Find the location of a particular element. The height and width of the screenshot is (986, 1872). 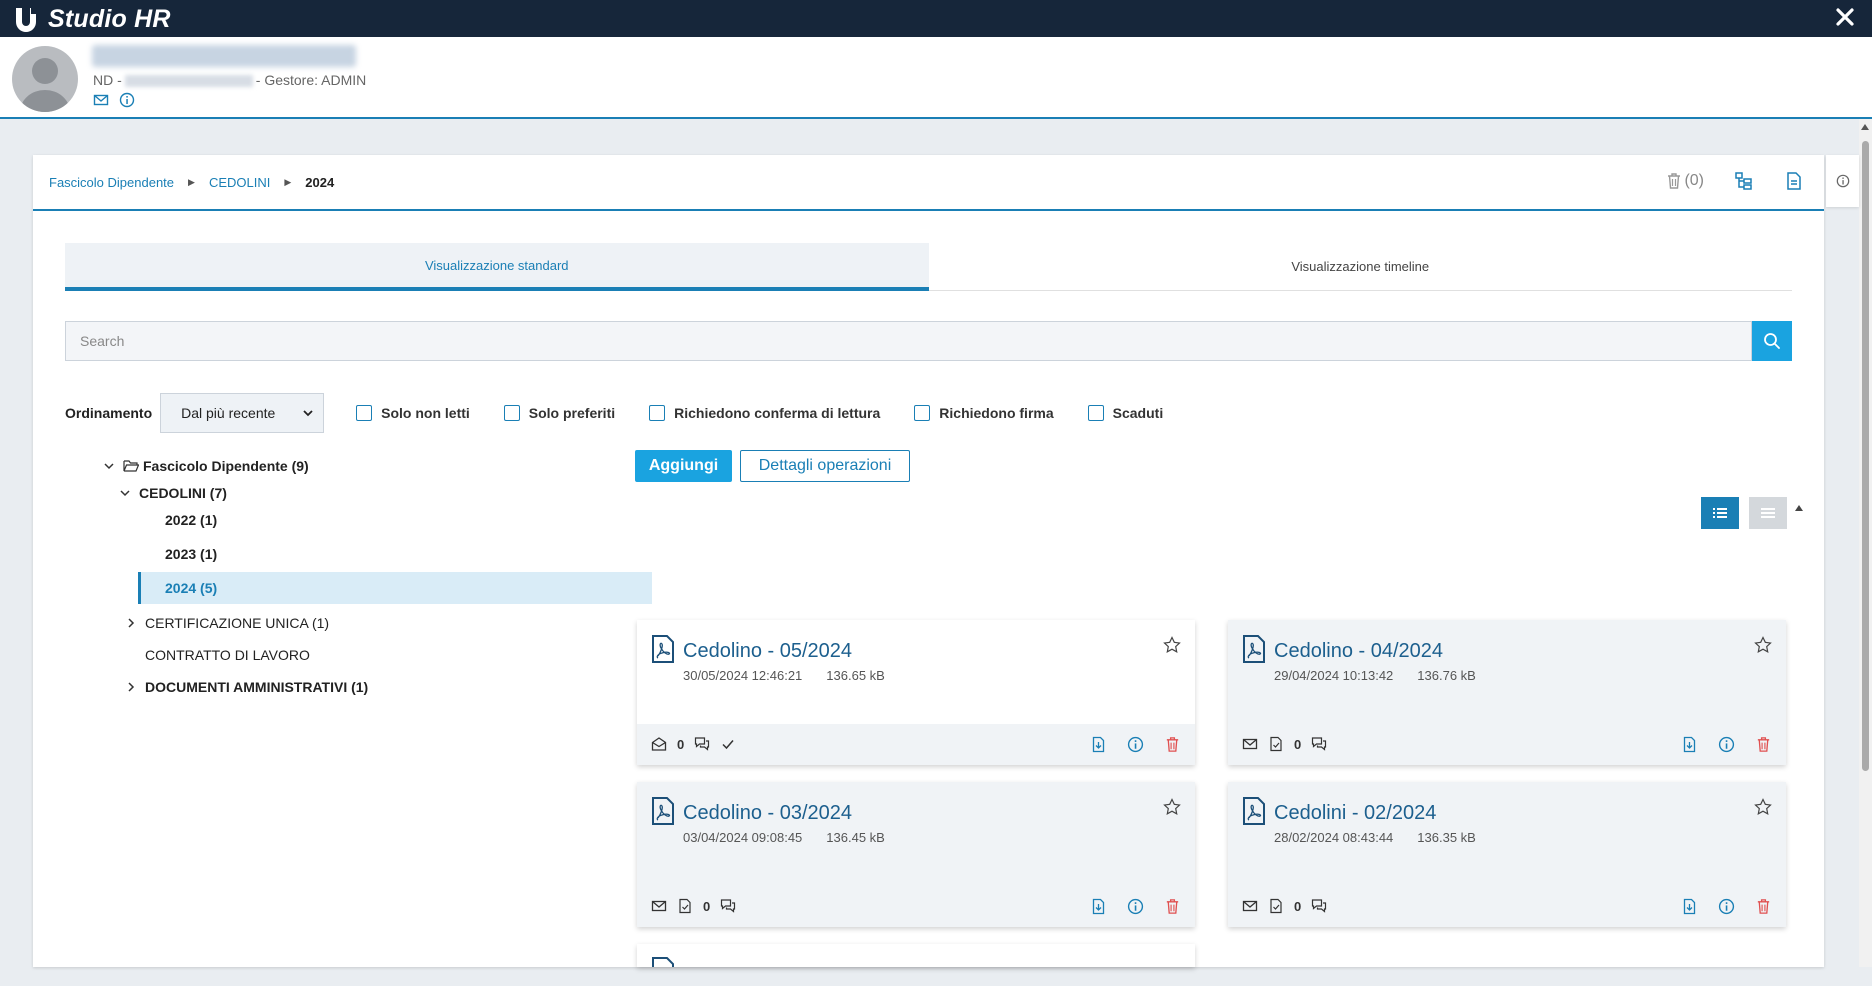

checkbox-label: Scaduti is located at coordinates (1138, 413).